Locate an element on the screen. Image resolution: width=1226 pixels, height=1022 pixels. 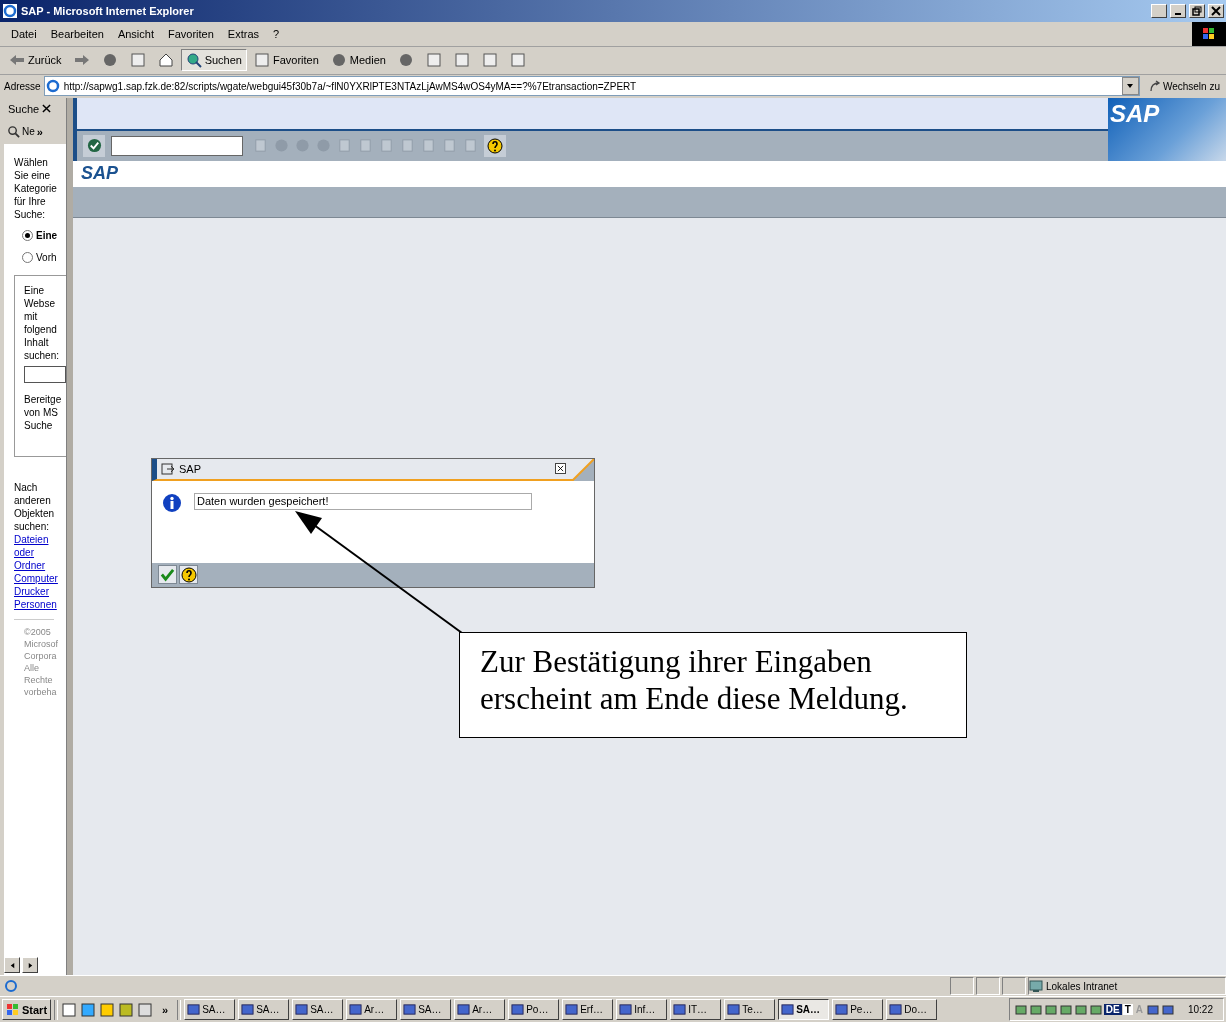
minimize-button is located at coordinates (1178, 10).